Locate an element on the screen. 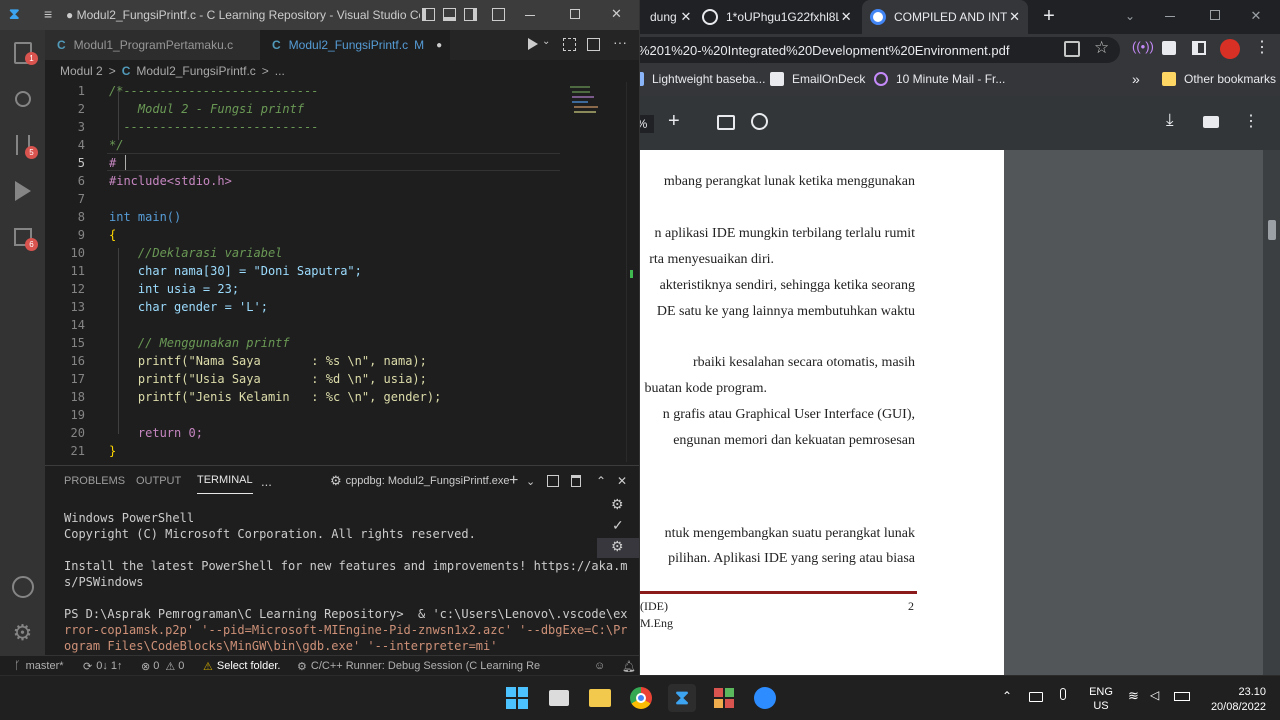 The width and height of the screenshot is (1280, 720). editor-scrollbar is located at coordinates (632, 272).